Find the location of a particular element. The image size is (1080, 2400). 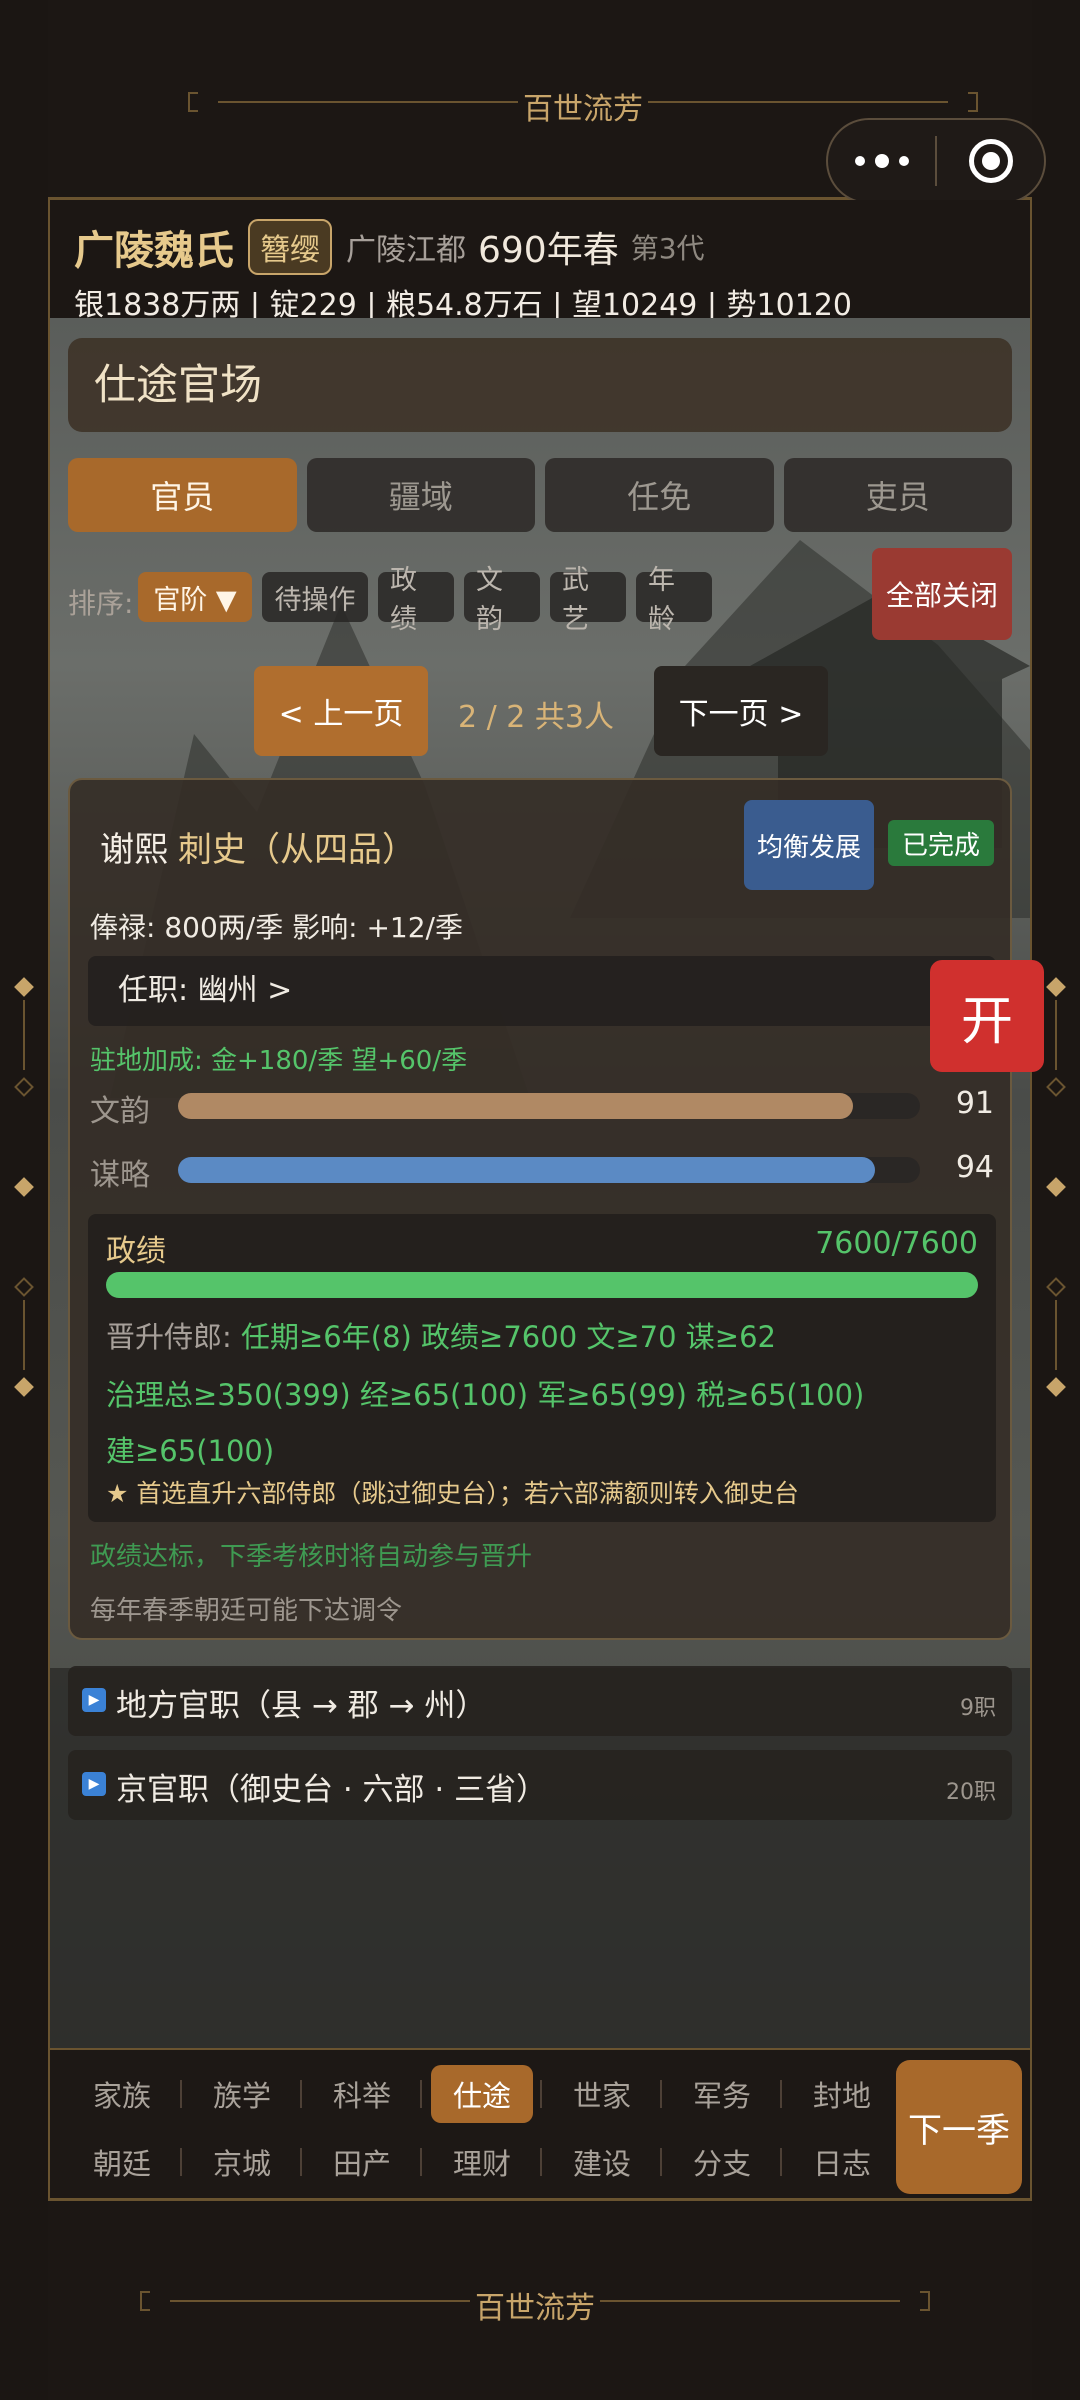

nav-label: 世家 is located at coordinates (601, 2096).